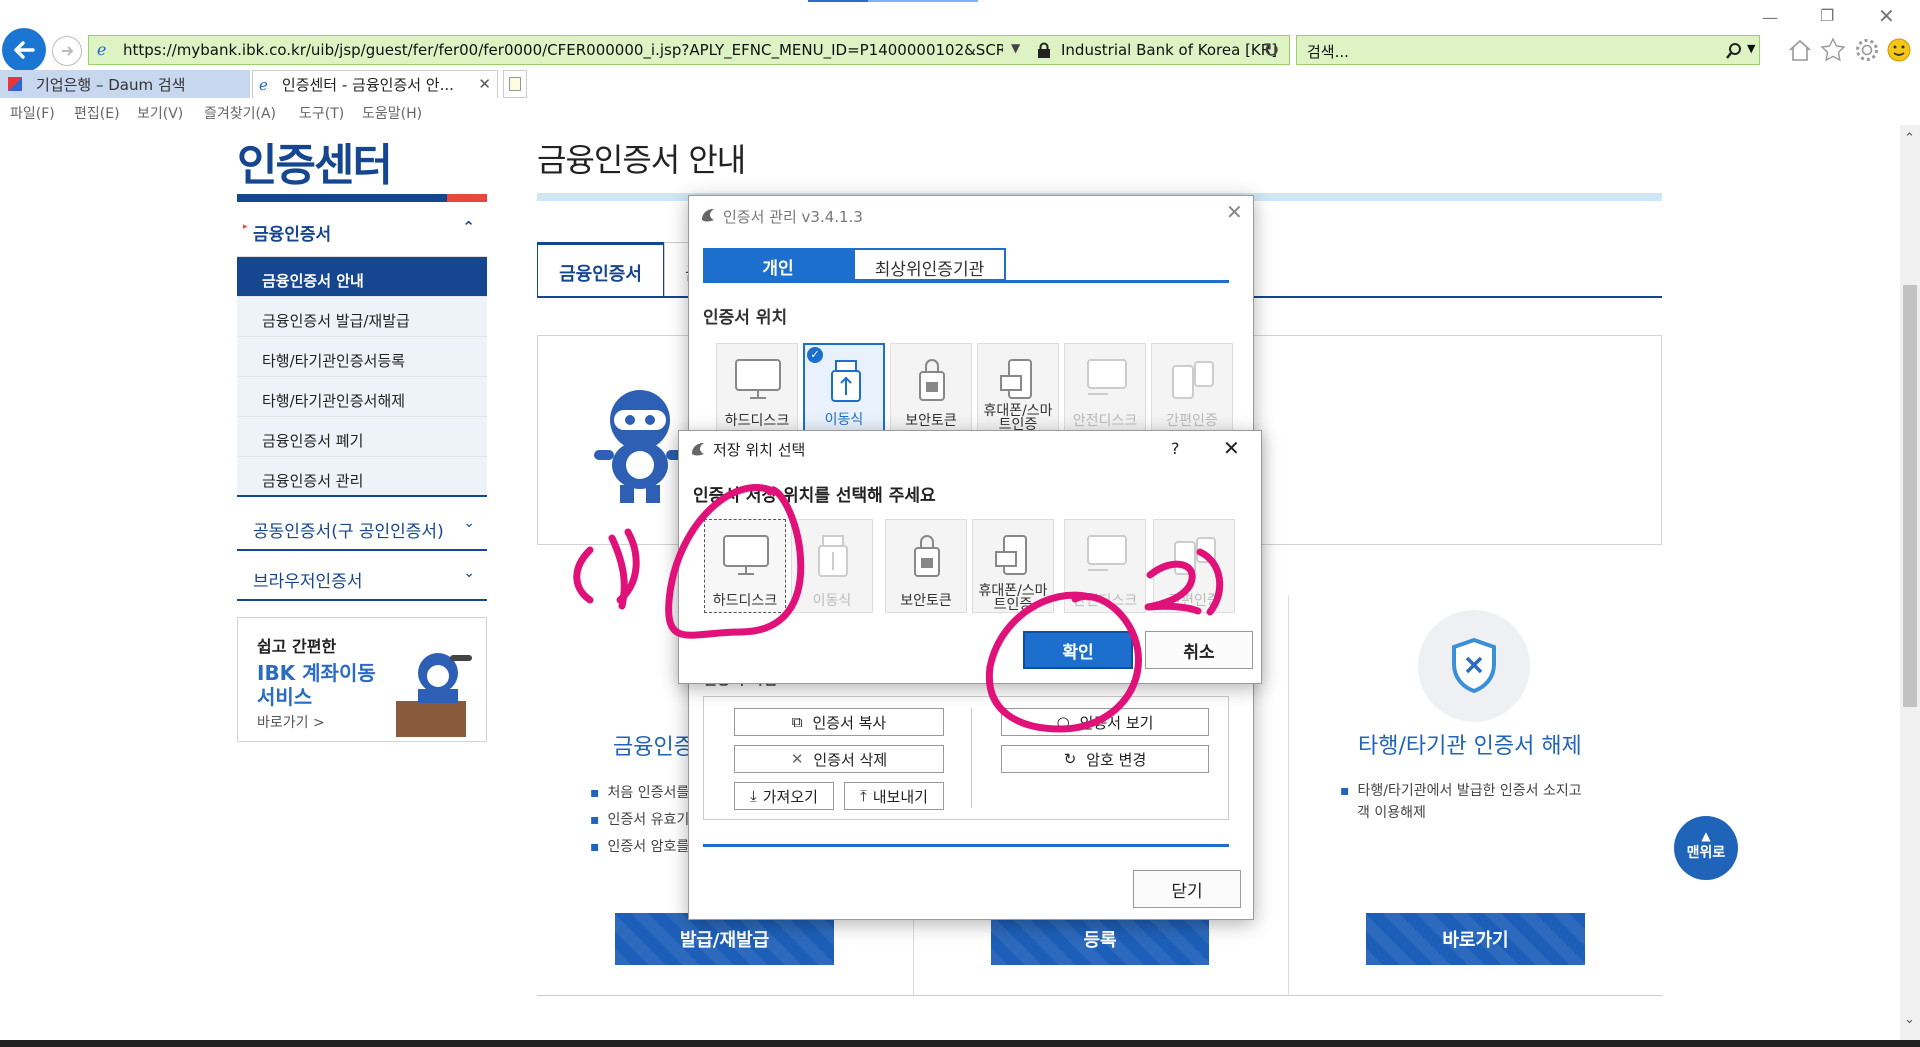  Describe the element at coordinates (926, 566) in the screenshot. I see `save-location-security-token: 보안토큰` at that location.